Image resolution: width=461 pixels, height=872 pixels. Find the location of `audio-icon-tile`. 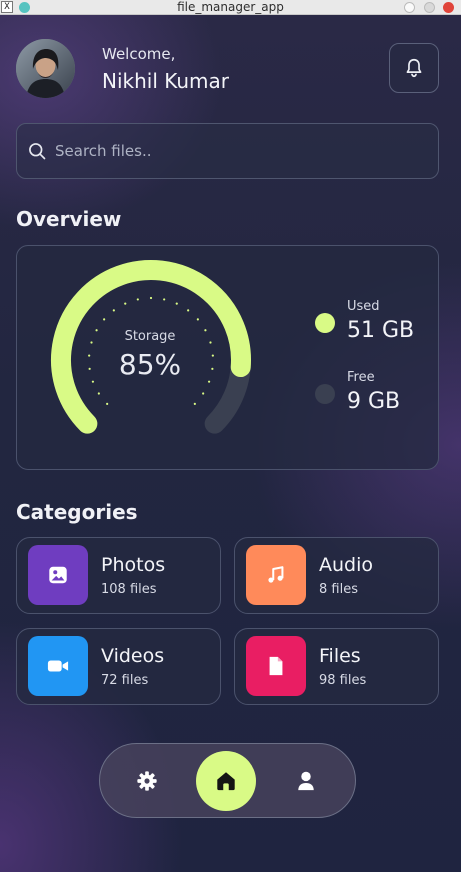

audio-icon-tile is located at coordinates (276, 575).